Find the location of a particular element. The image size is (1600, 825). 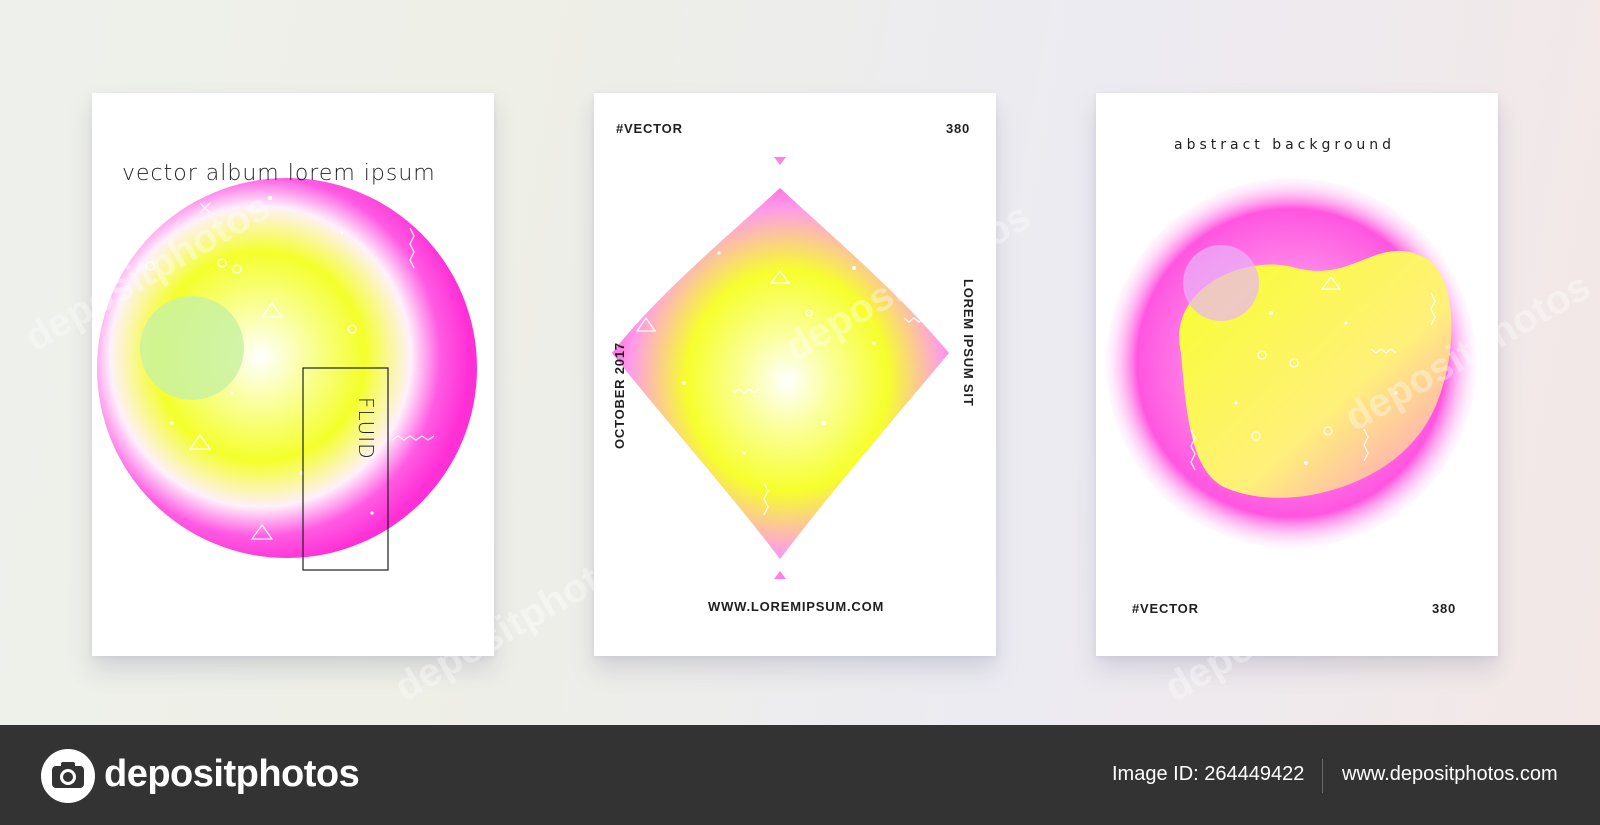

fluid-blob-art is located at coordinates (1291, 363).